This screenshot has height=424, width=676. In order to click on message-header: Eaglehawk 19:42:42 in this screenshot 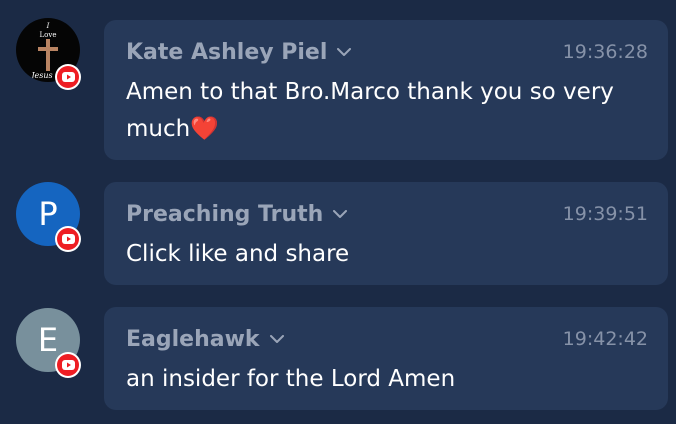, I will do `click(387, 339)`.